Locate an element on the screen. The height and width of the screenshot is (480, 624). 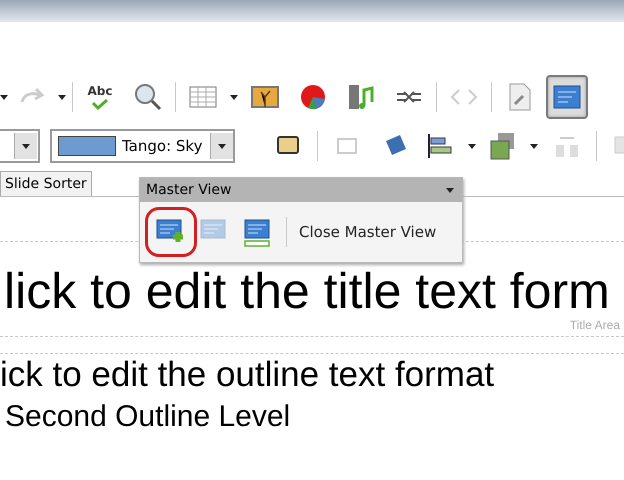
color-name: Tango: Sky is located at coordinates (163, 146).